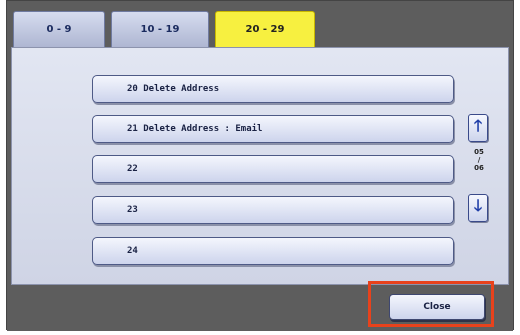  Describe the element at coordinates (273, 89) in the screenshot. I see `address-entry-20: 20 Delete Address` at that location.